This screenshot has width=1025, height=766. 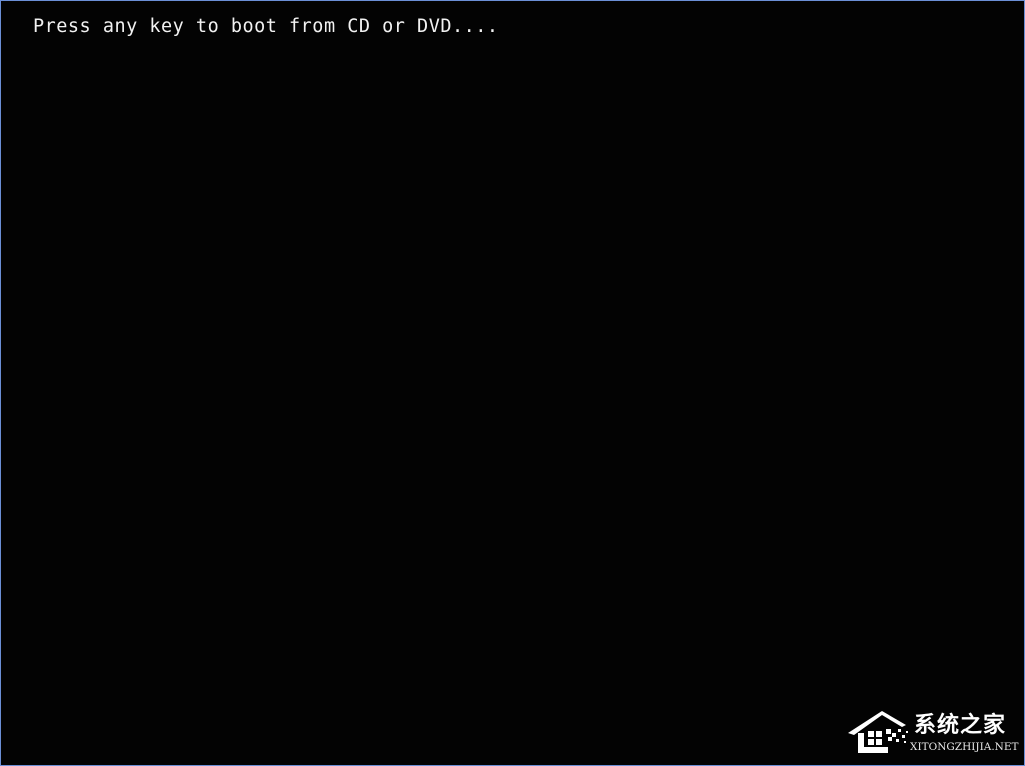 What do you see at coordinates (960, 725) in the screenshot?
I see `watermark-title: 系统之家` at bounding box center [960, 725].